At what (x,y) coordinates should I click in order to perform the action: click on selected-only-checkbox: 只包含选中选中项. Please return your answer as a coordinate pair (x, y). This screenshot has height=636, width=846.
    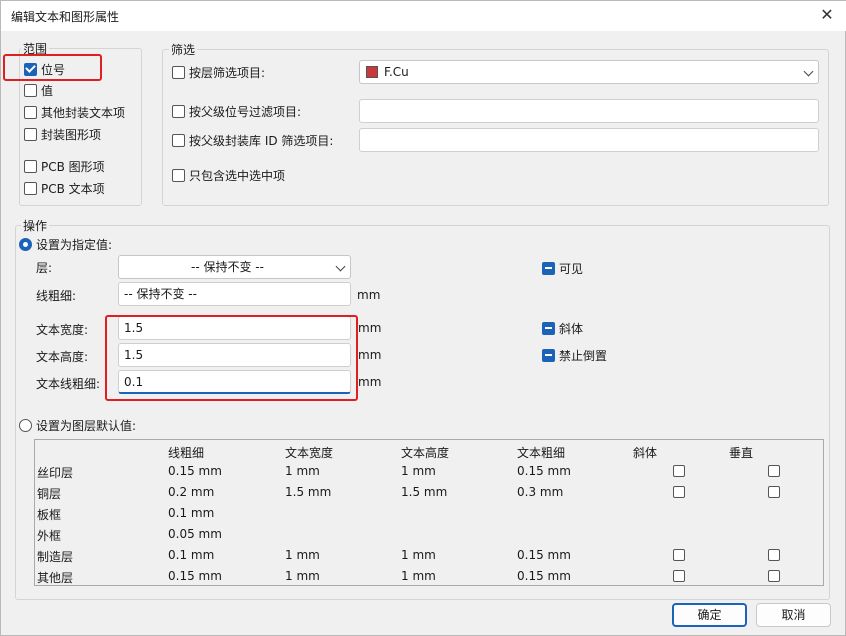
    Looking at the image, I should click on (228, 175).